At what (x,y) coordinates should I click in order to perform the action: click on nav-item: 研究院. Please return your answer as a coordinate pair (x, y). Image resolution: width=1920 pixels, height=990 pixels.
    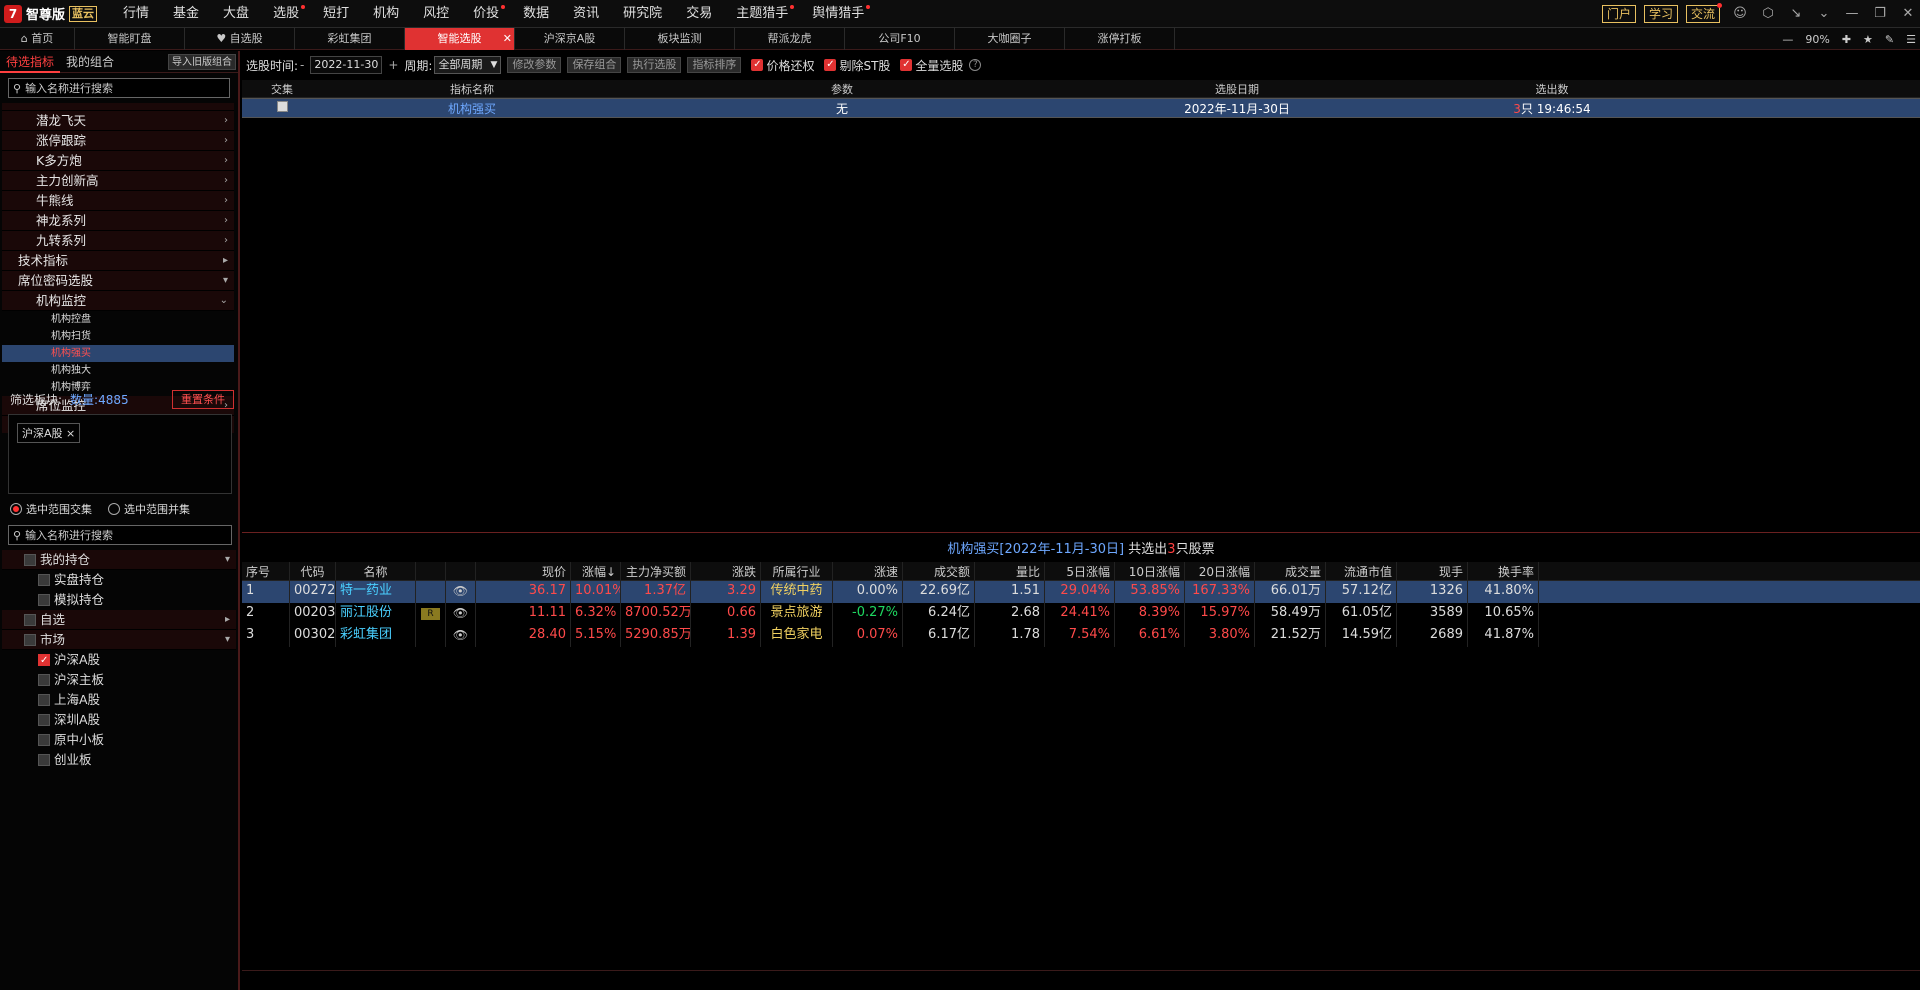
    Looking at the image, I should click on (642, 14).